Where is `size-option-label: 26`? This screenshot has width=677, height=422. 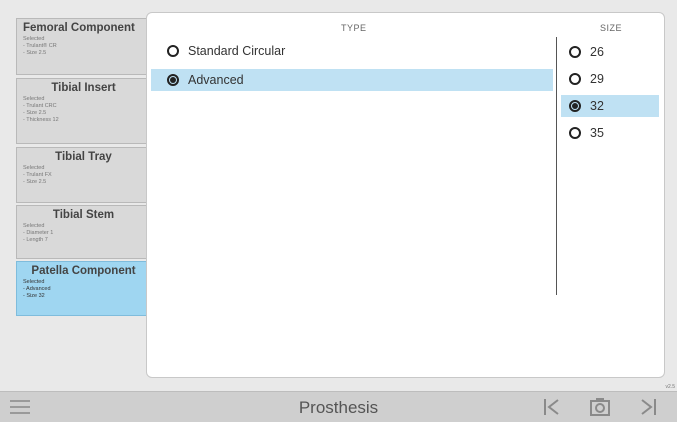 size-option-label: 26 is located at coordinates (597, 52).